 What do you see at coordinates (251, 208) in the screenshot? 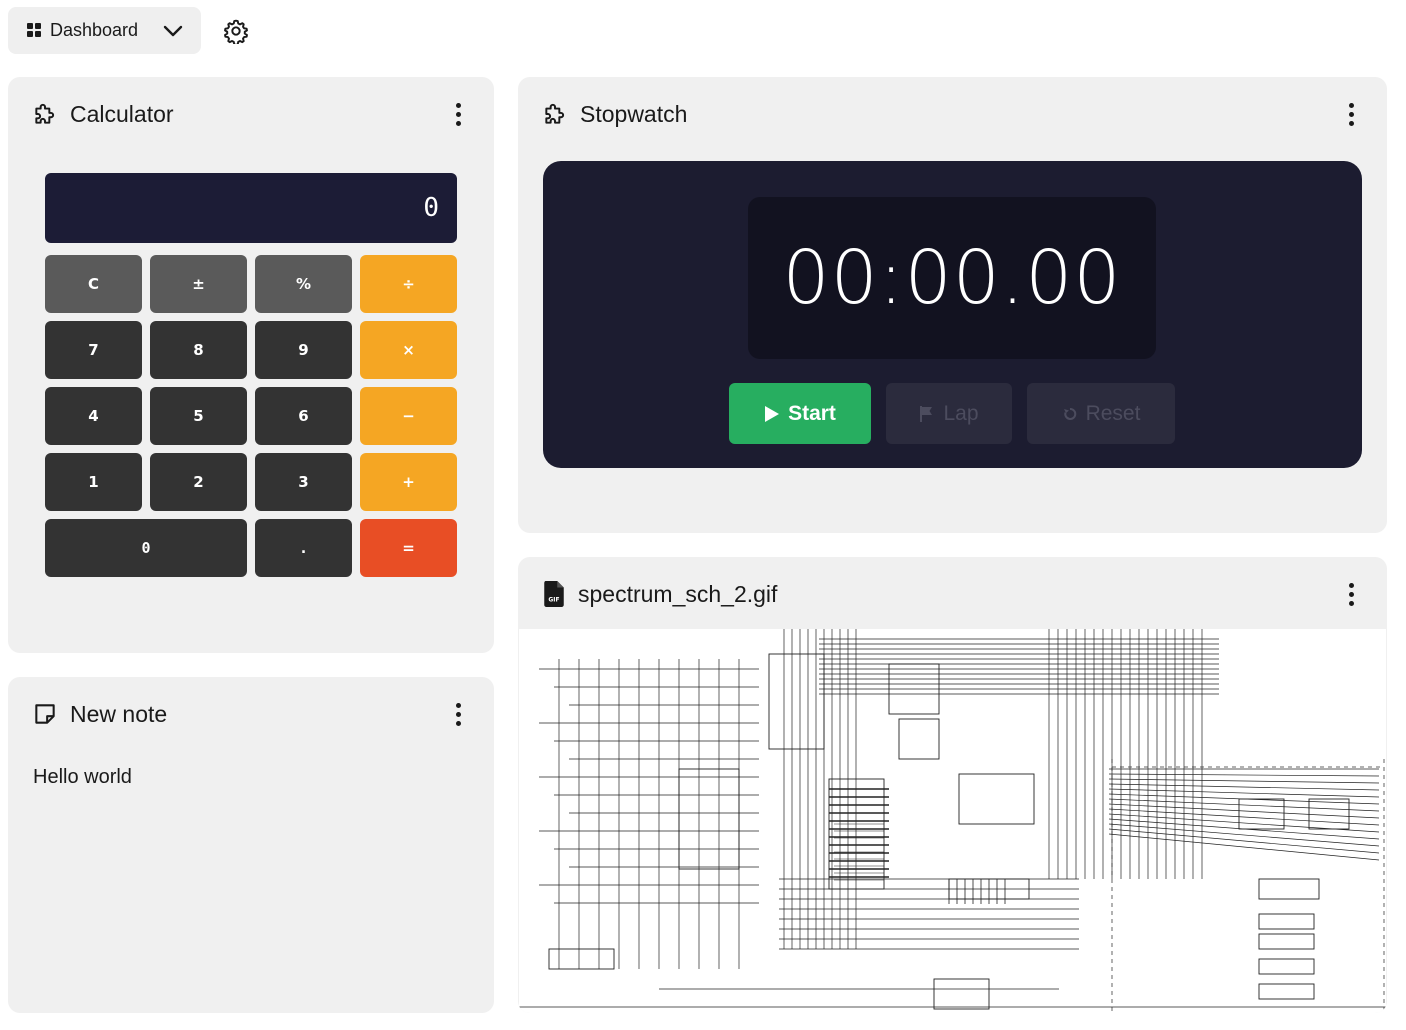
I see `calculator-display: 0` at bounding box center [251, 208].